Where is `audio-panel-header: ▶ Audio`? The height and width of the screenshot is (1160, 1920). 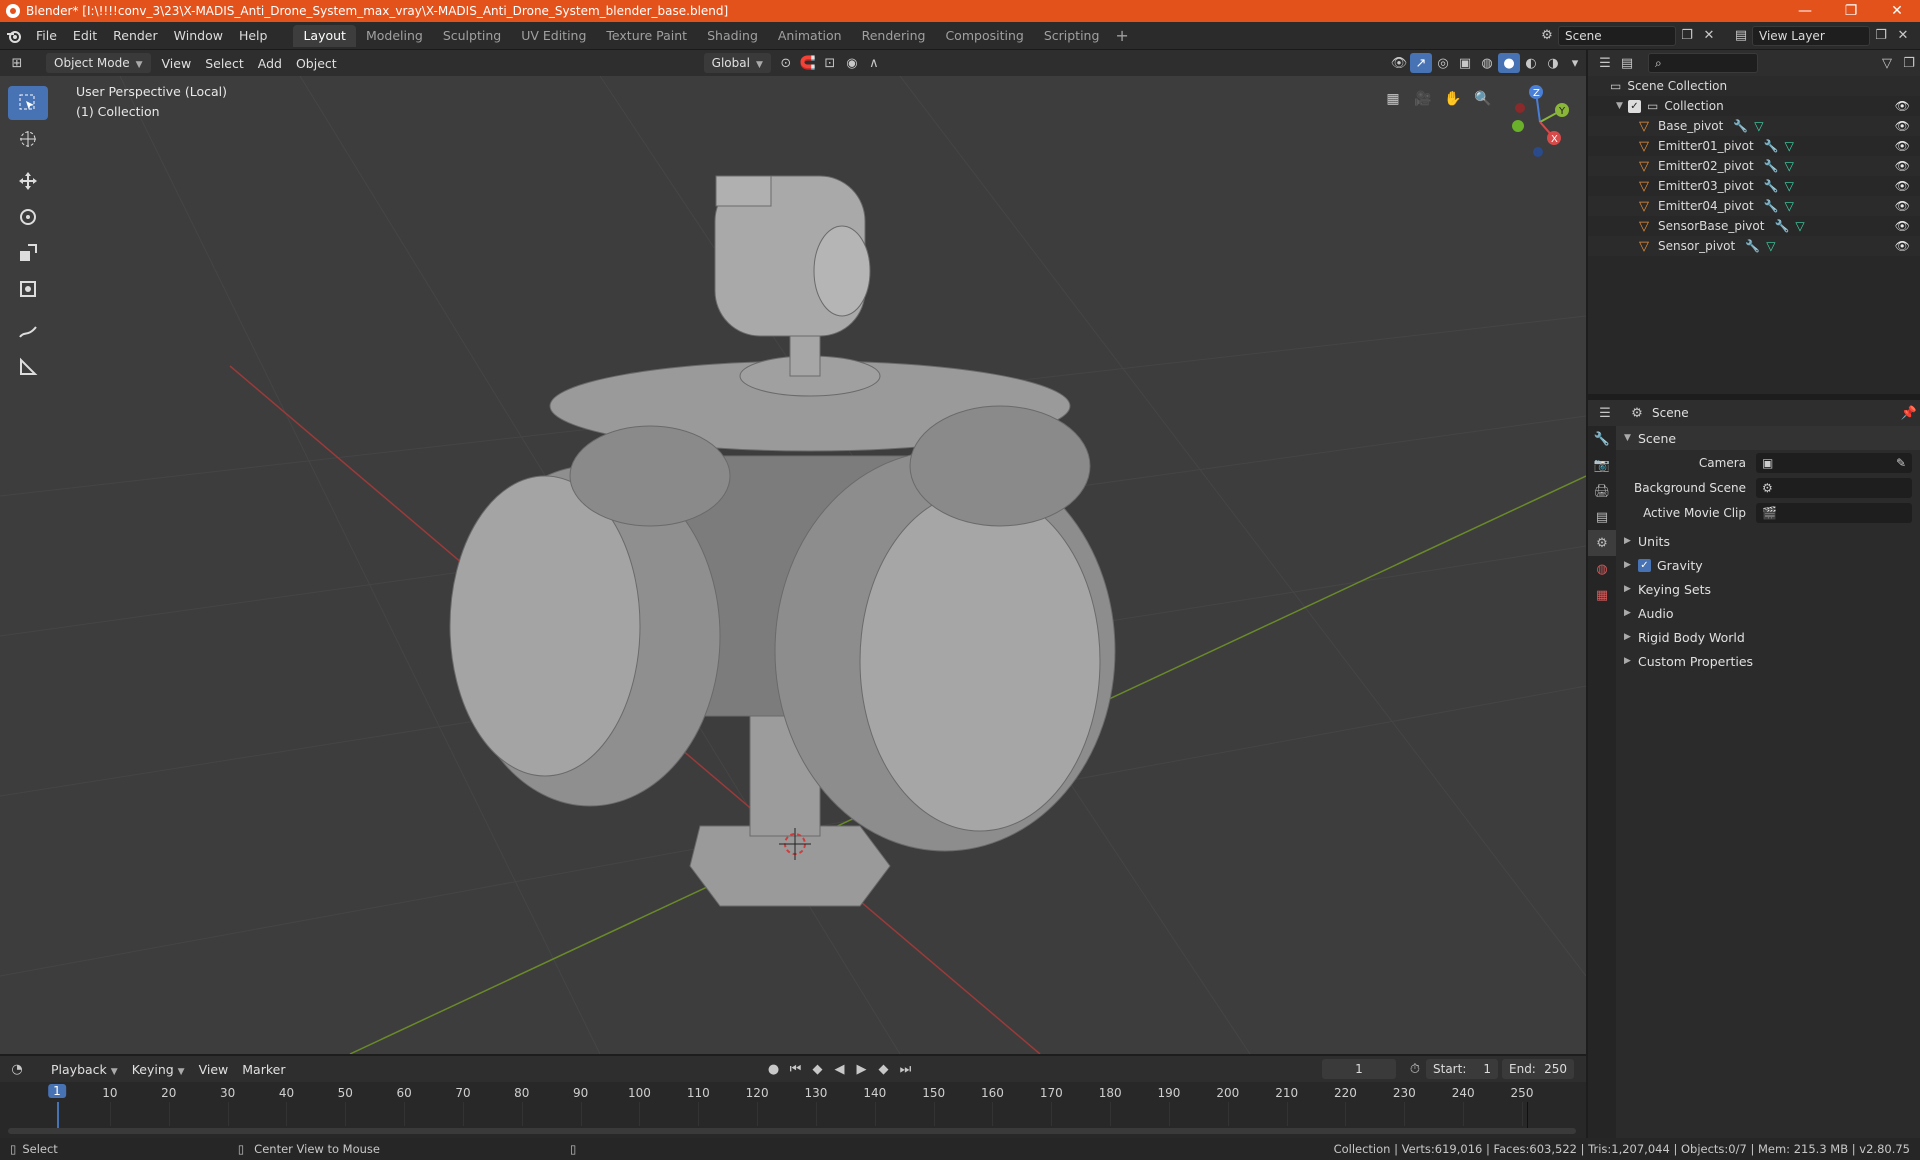
audio-panel-header: ▶ Audio is located at coordinates (1768, 613).